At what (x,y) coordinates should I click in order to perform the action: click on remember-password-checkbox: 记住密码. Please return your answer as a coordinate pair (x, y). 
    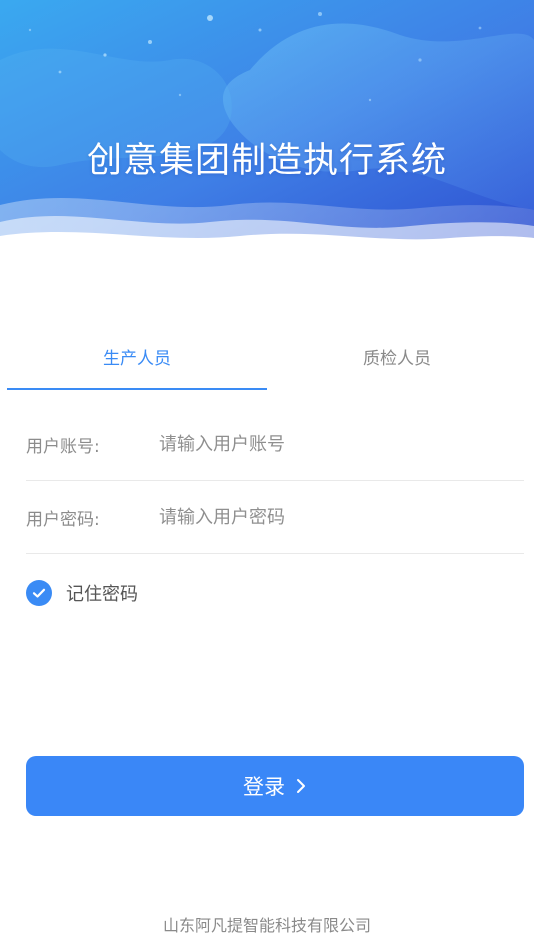
    Looking at the image, I should click on (82, 593).